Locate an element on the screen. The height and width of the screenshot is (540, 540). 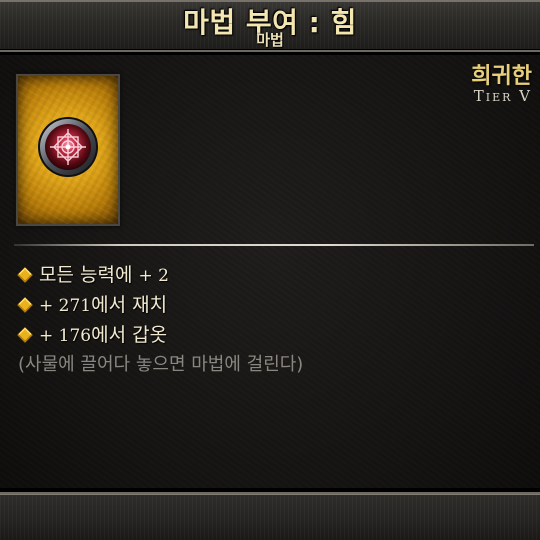
property-all-stats: 모든 능력에 + 2 is located at coordinates (160, 276).